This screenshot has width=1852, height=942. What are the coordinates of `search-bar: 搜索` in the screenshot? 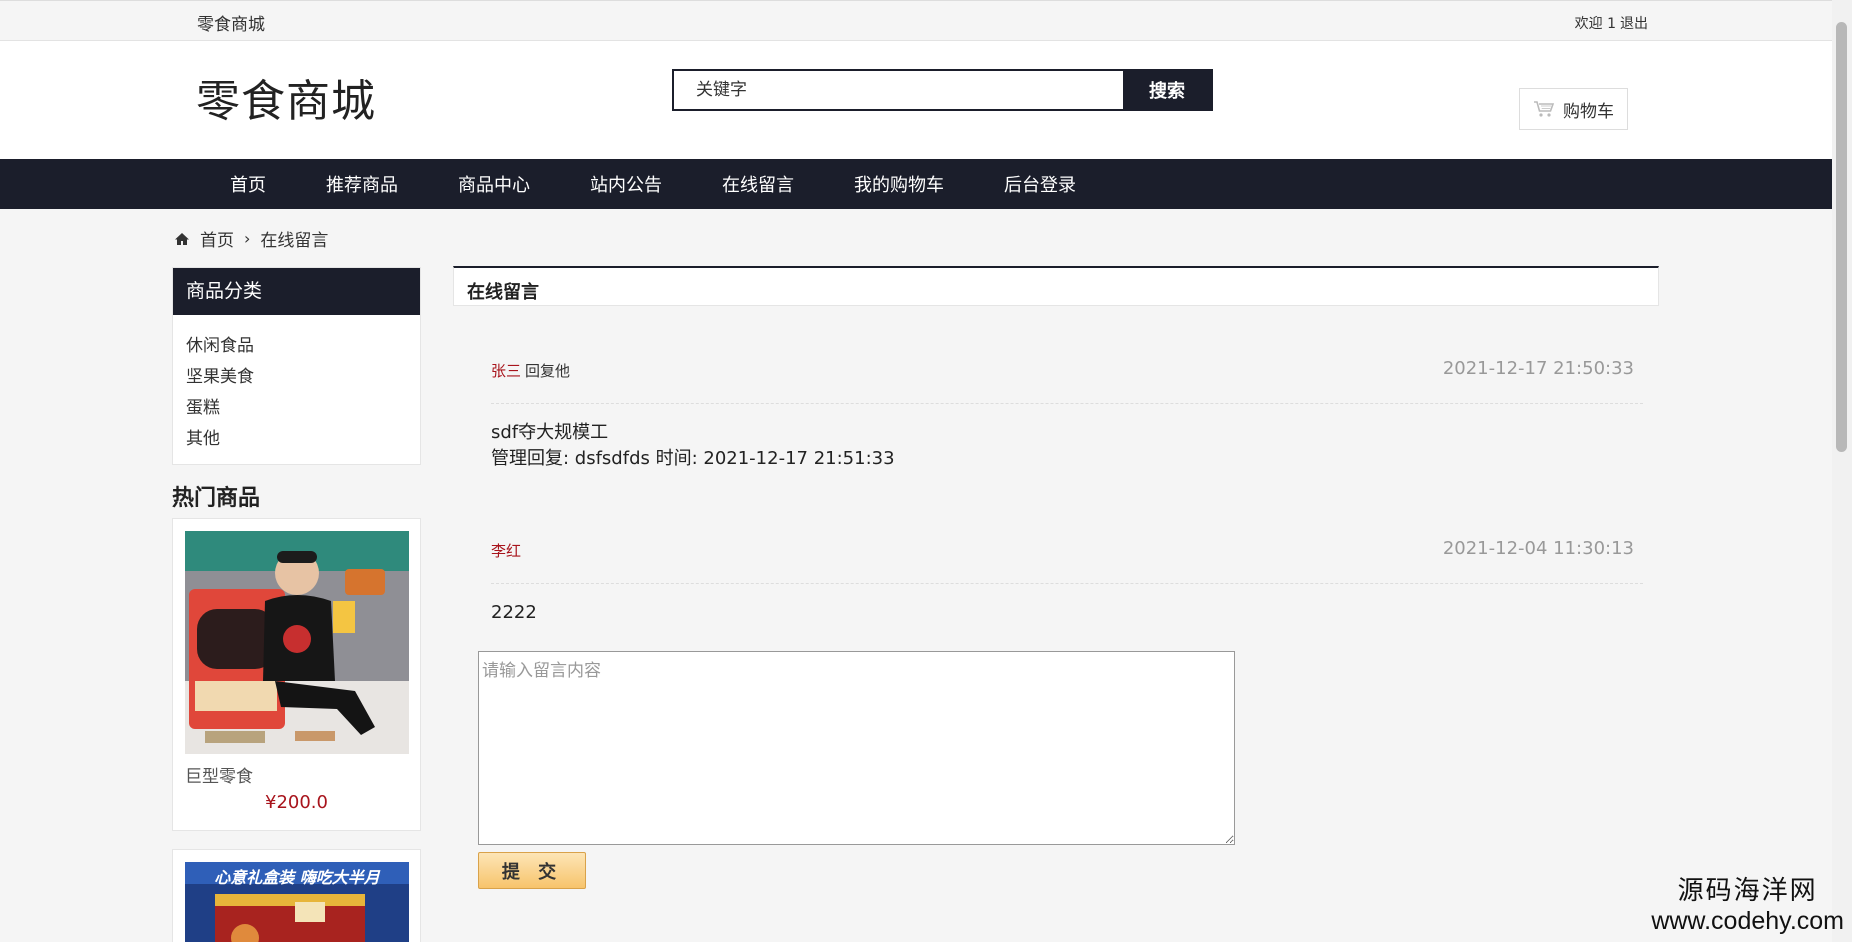 It's located at (942, 90).